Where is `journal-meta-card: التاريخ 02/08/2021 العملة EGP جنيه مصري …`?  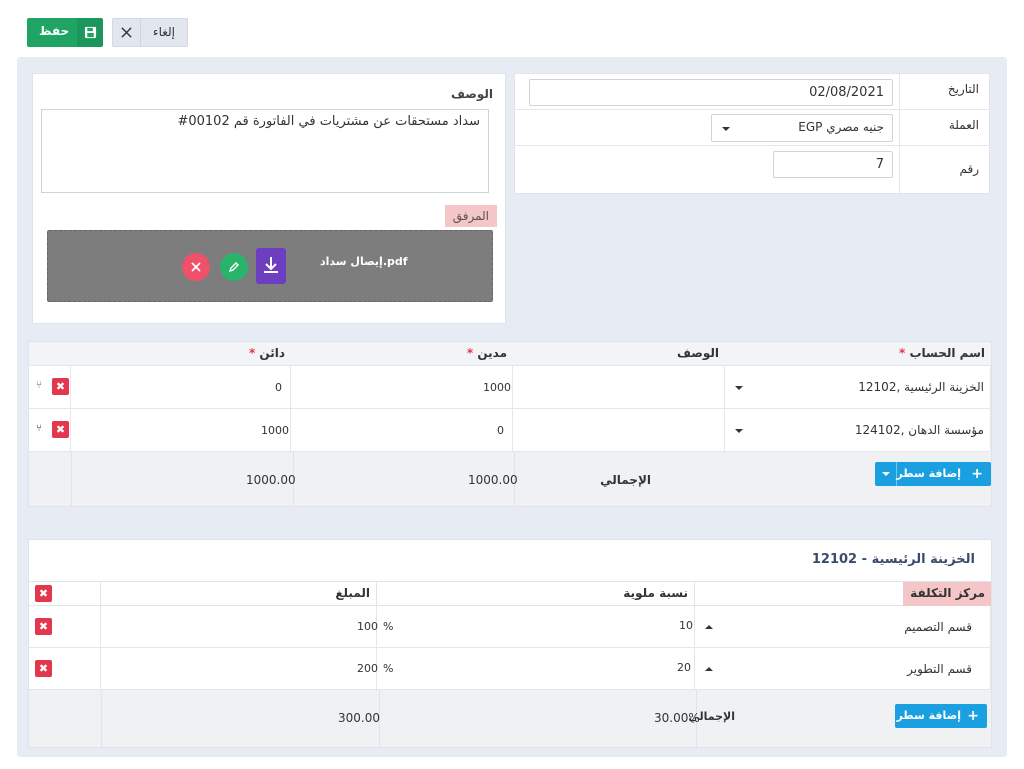
journal-meta-card: التاريخ 02/08/2021 العملة EGP جنيه مصري … is located at coordinates (752, 133).